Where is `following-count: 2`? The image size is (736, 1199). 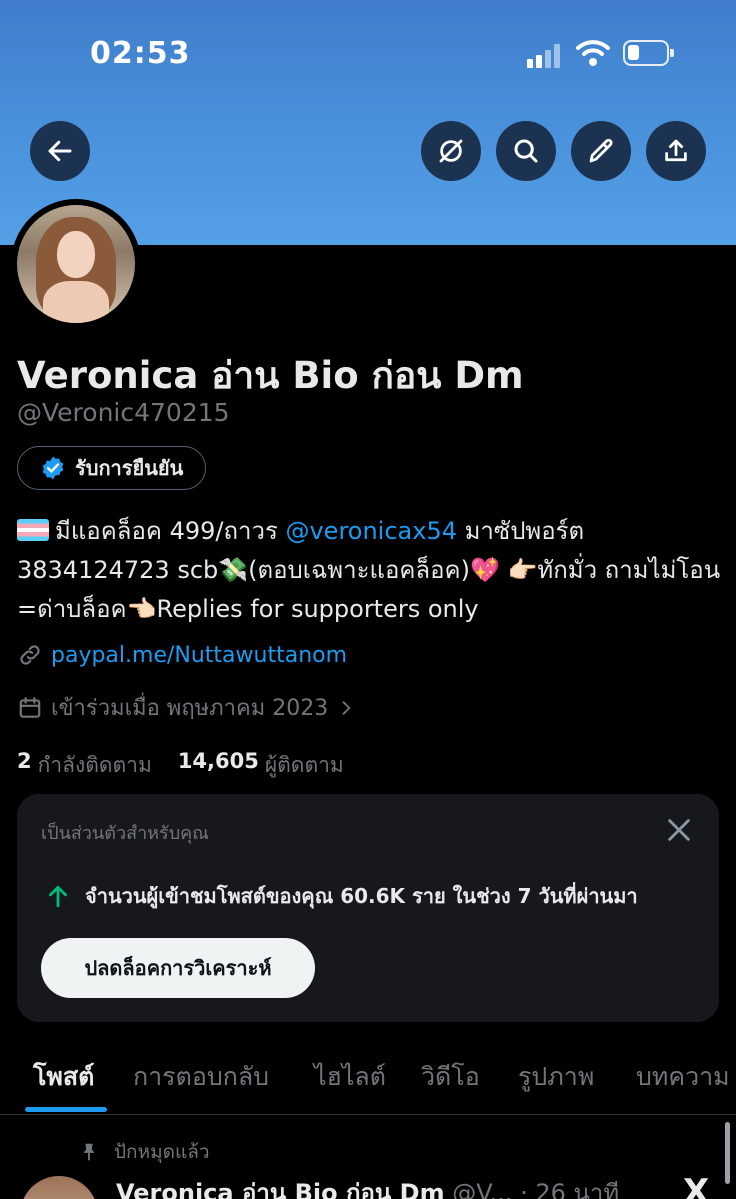
following-count: 2 is located at coordinates (24, 765).